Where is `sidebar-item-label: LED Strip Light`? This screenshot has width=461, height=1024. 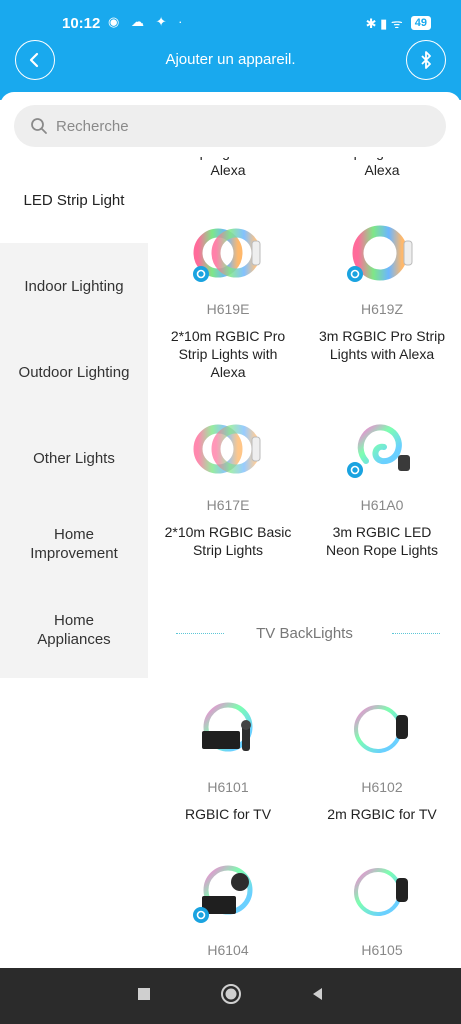 sidebar-item-label: LED Strip Light is located at coordinates (74, 200).